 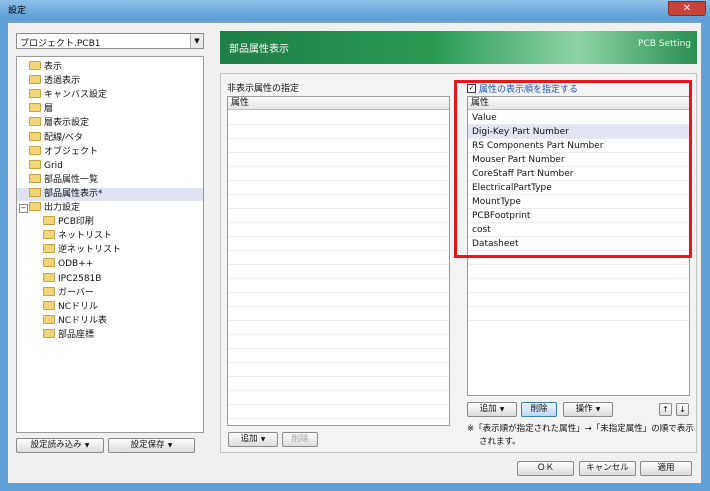 I want to click on tree-item: 層, so click(x=41, y=109).